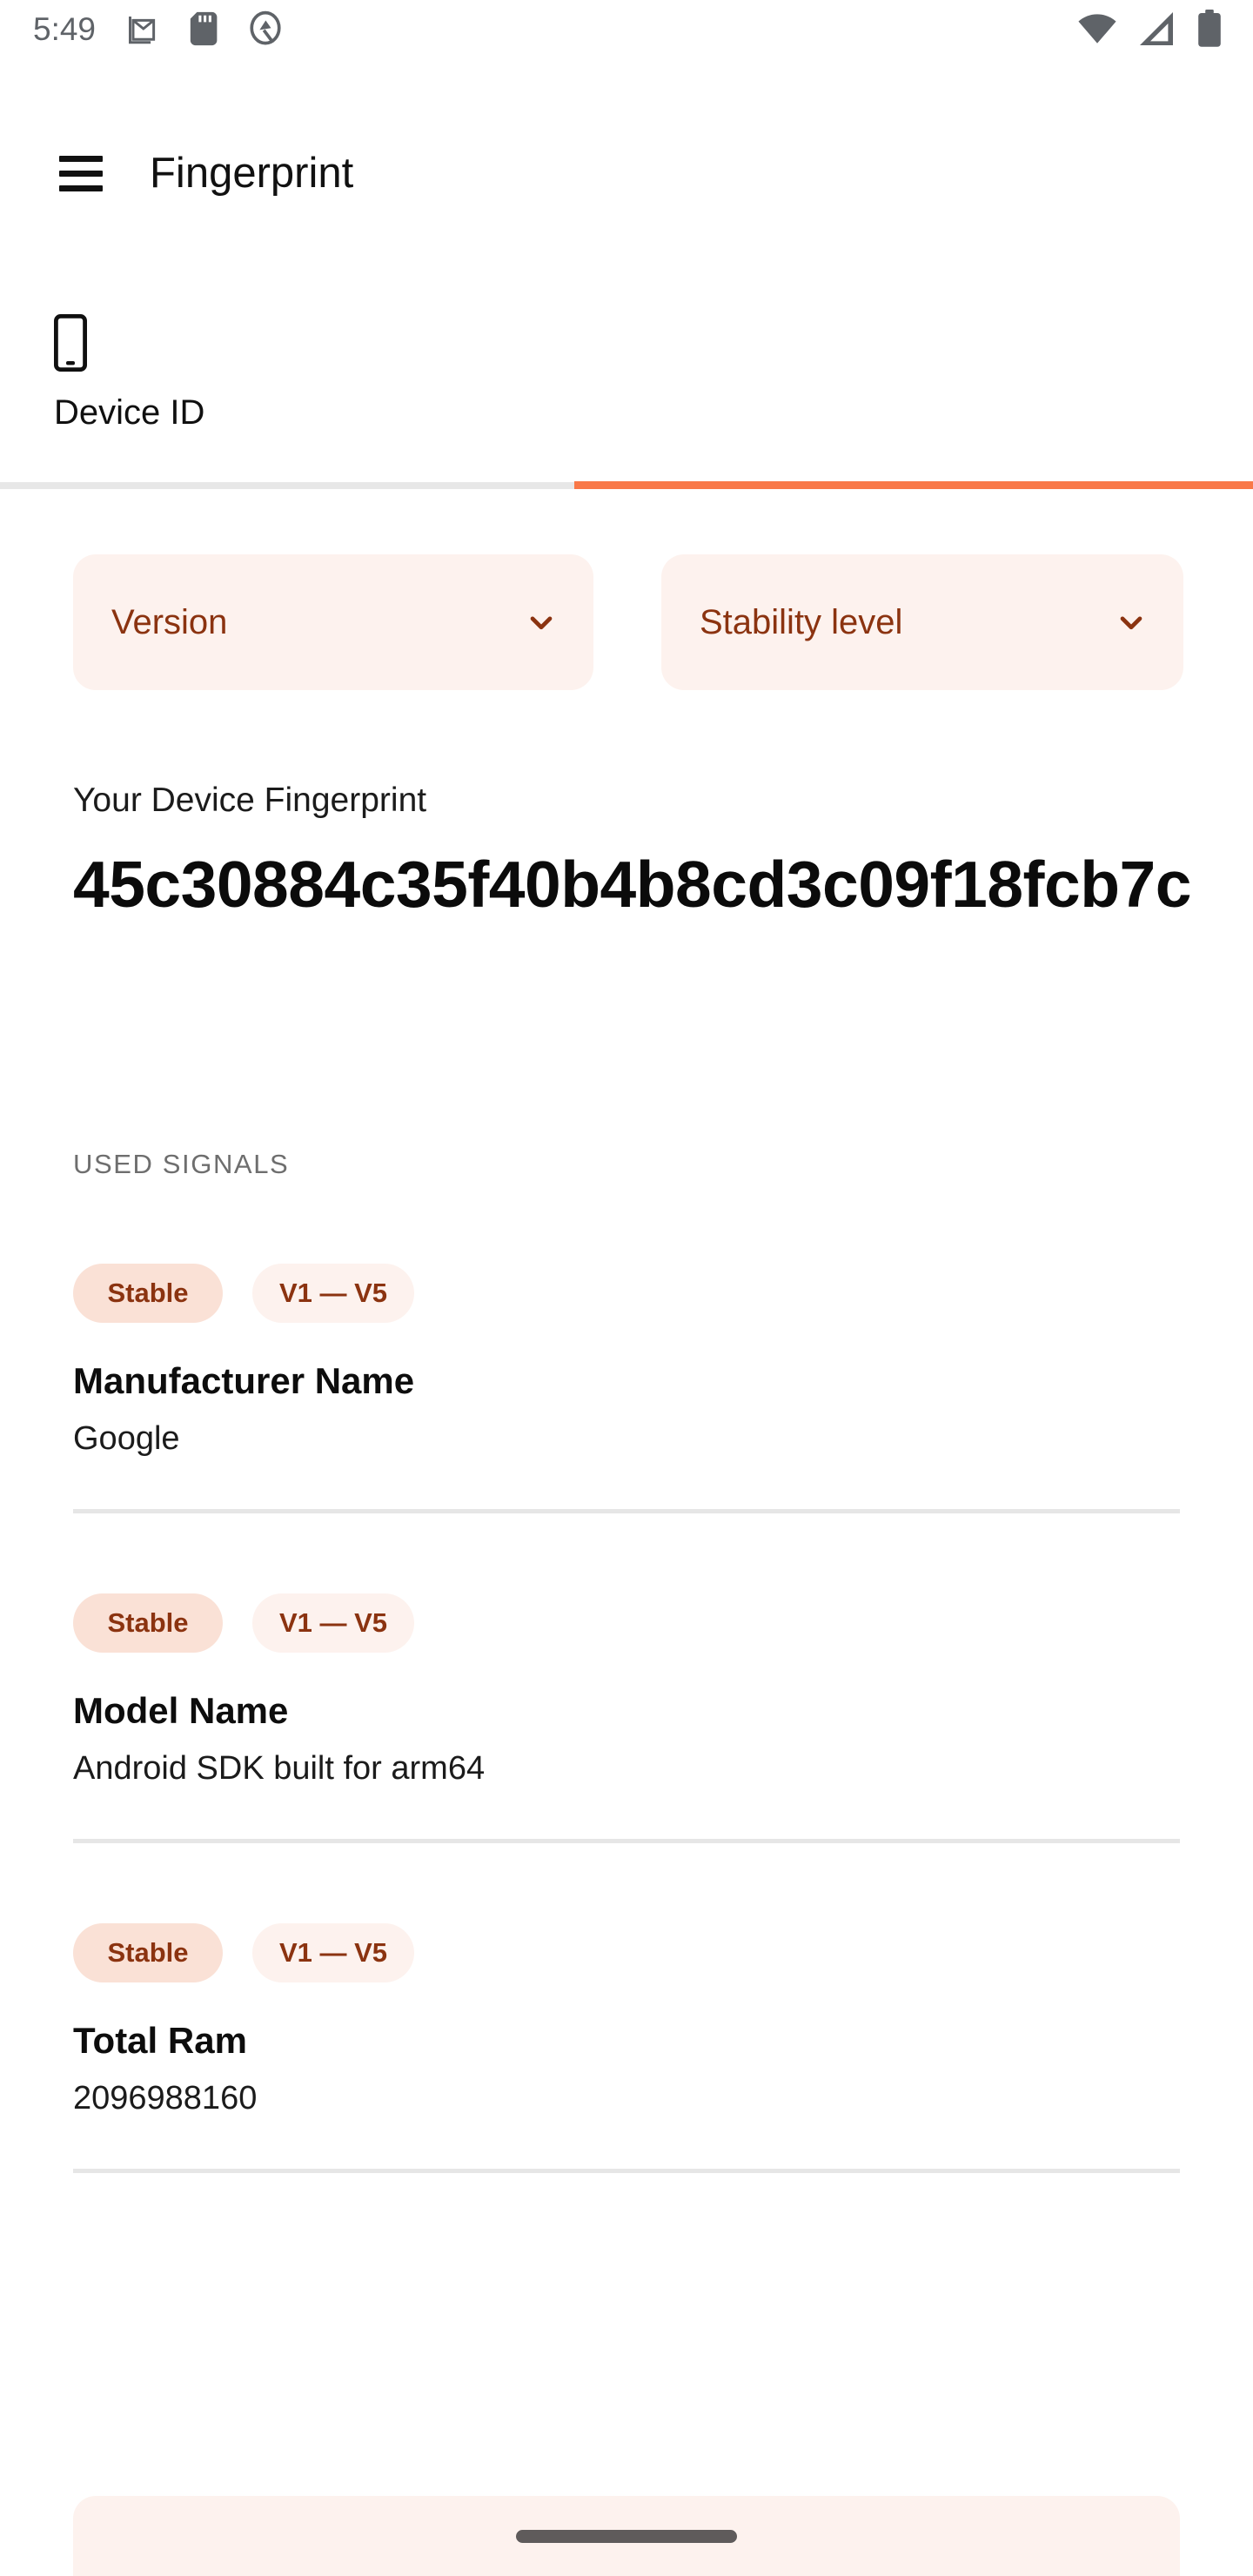  What do you see at coordinates (626, 2048) in the screenshot?
I see `list-item: Stable V1 — V5 Total Ram 2096988160` at bounding box center [626, 2048].